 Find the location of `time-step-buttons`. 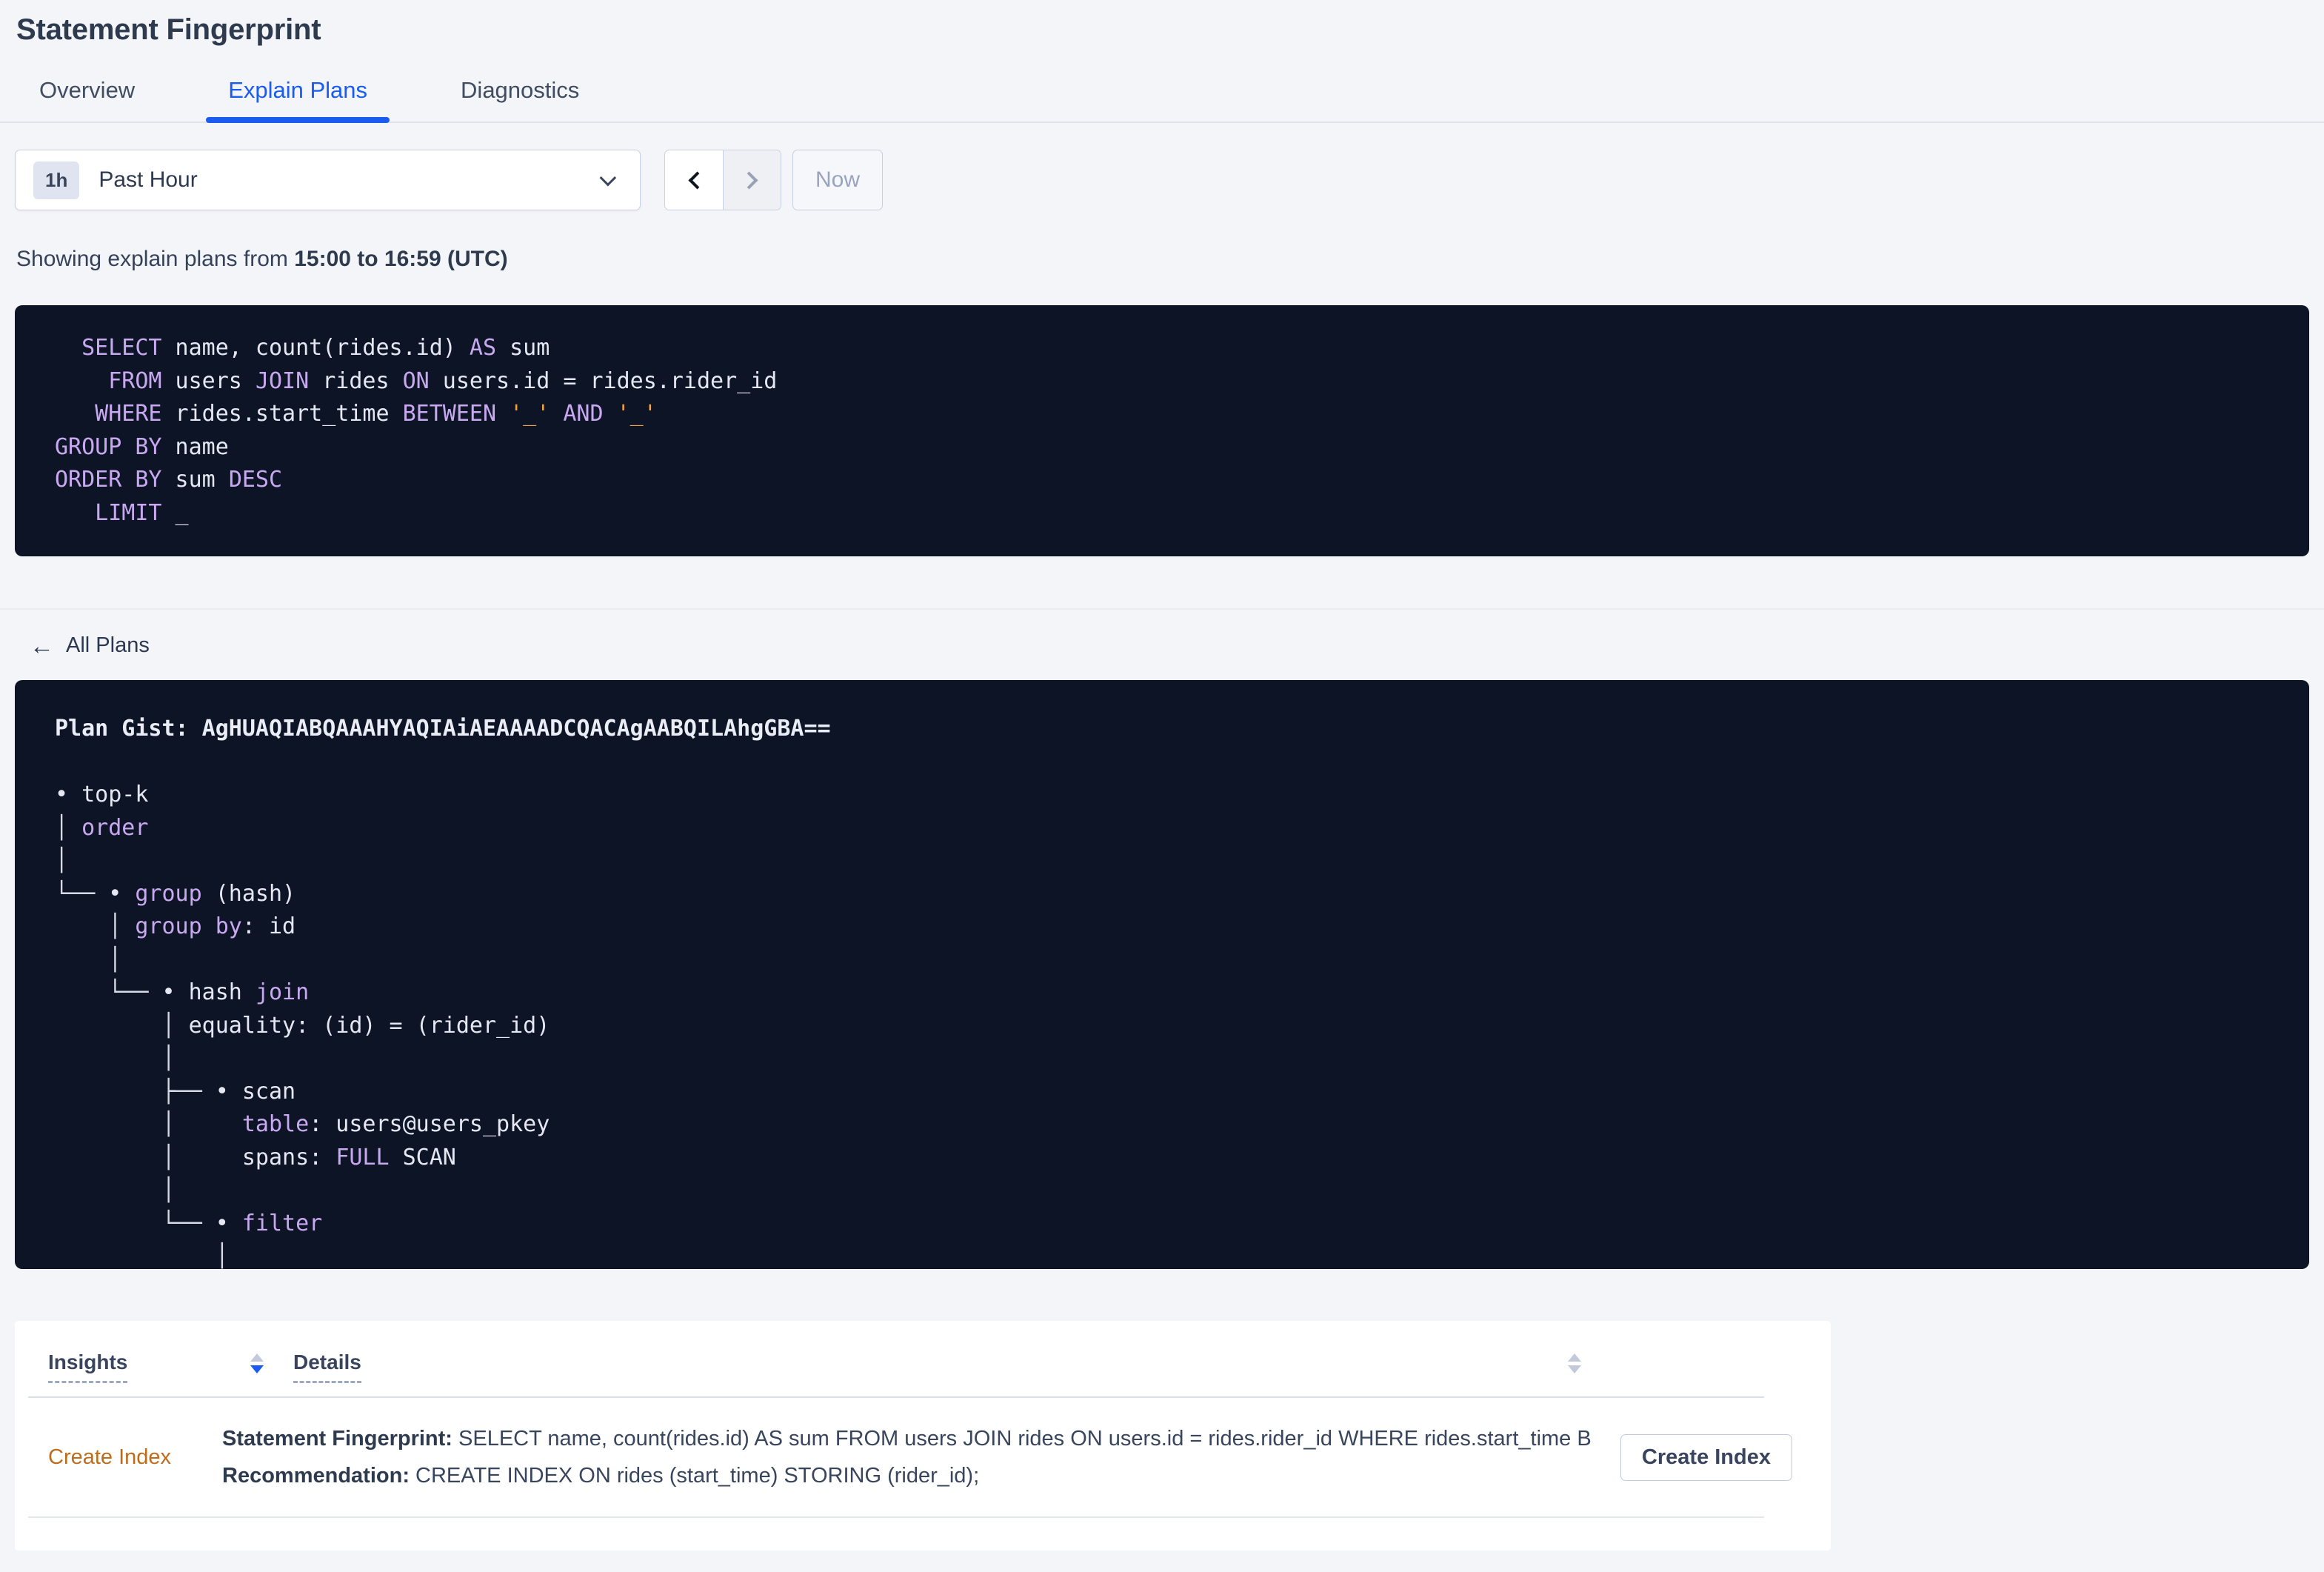

time-step-buttons is located at coordinates (722, 180).